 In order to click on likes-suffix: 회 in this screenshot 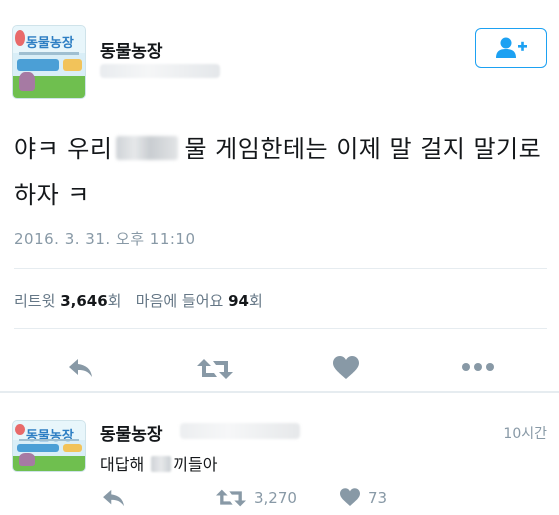, I will do `click(256, 301)`.